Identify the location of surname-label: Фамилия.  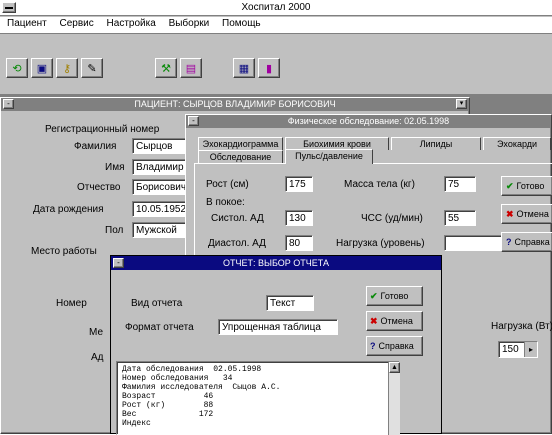
(95, 146).